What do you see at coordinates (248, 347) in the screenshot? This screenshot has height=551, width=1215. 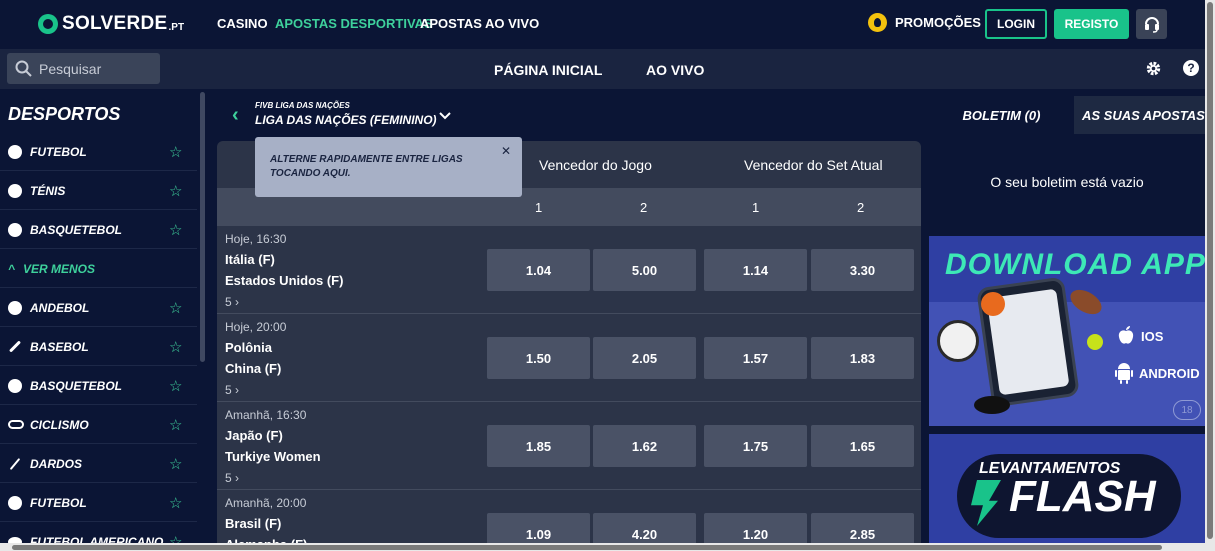 I see `home-team: Polônia` at bounding box center [248, 347].